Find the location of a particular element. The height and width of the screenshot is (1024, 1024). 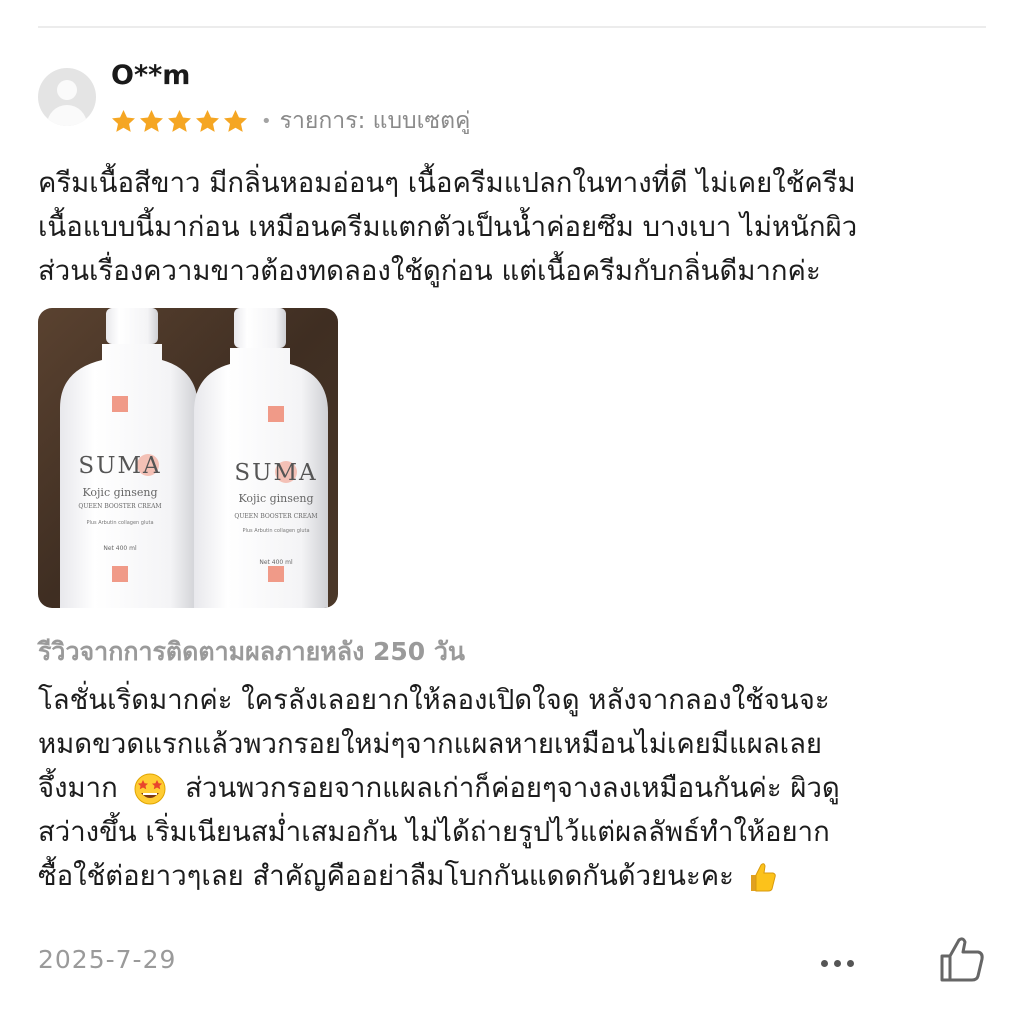

variant-label: รายการ: แบบเซตคู่ is located at coordinates (375, 121).